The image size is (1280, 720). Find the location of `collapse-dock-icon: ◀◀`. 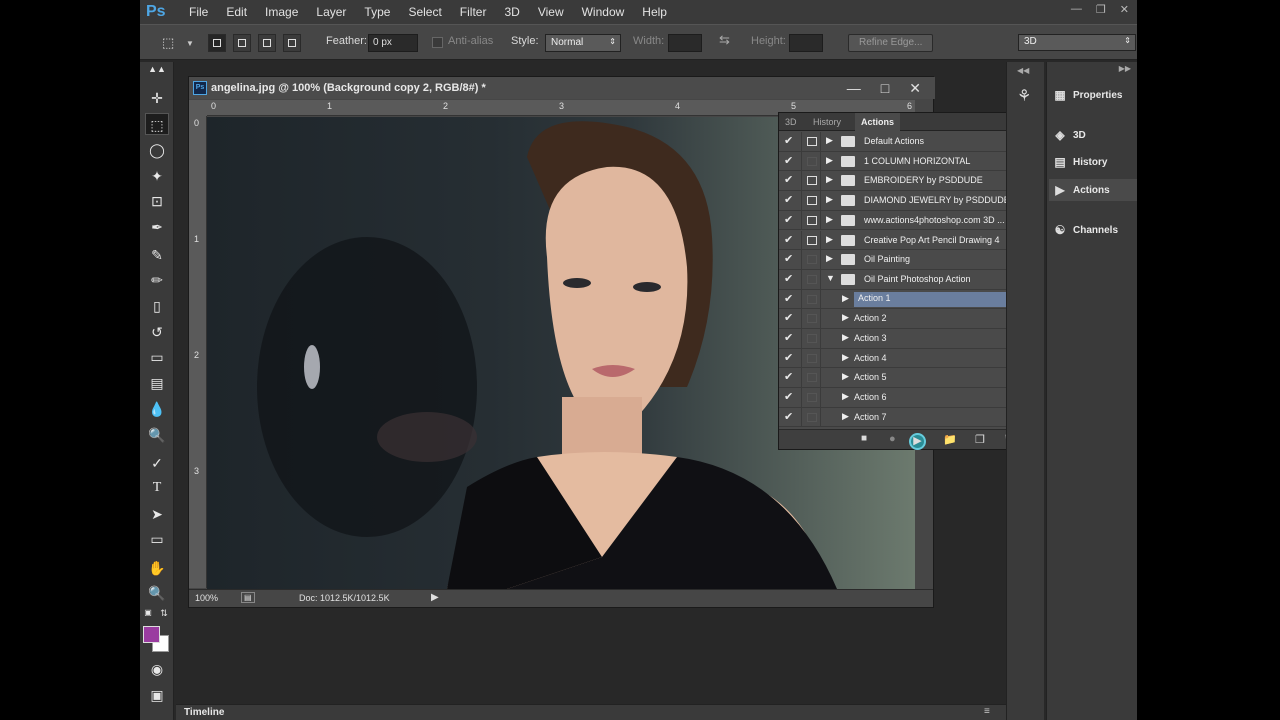

collapse-dock-icon: ◀◀ is located at coordinates (1023, 70).